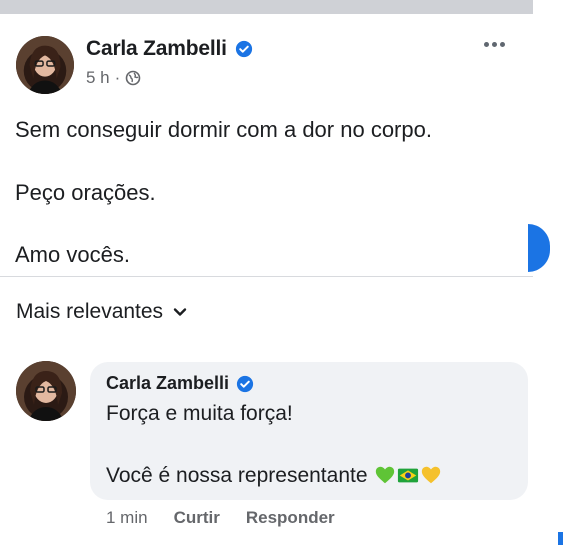 This screenshot has width=563, height=545. I want to click on edge-indicator, so click(560, 538).